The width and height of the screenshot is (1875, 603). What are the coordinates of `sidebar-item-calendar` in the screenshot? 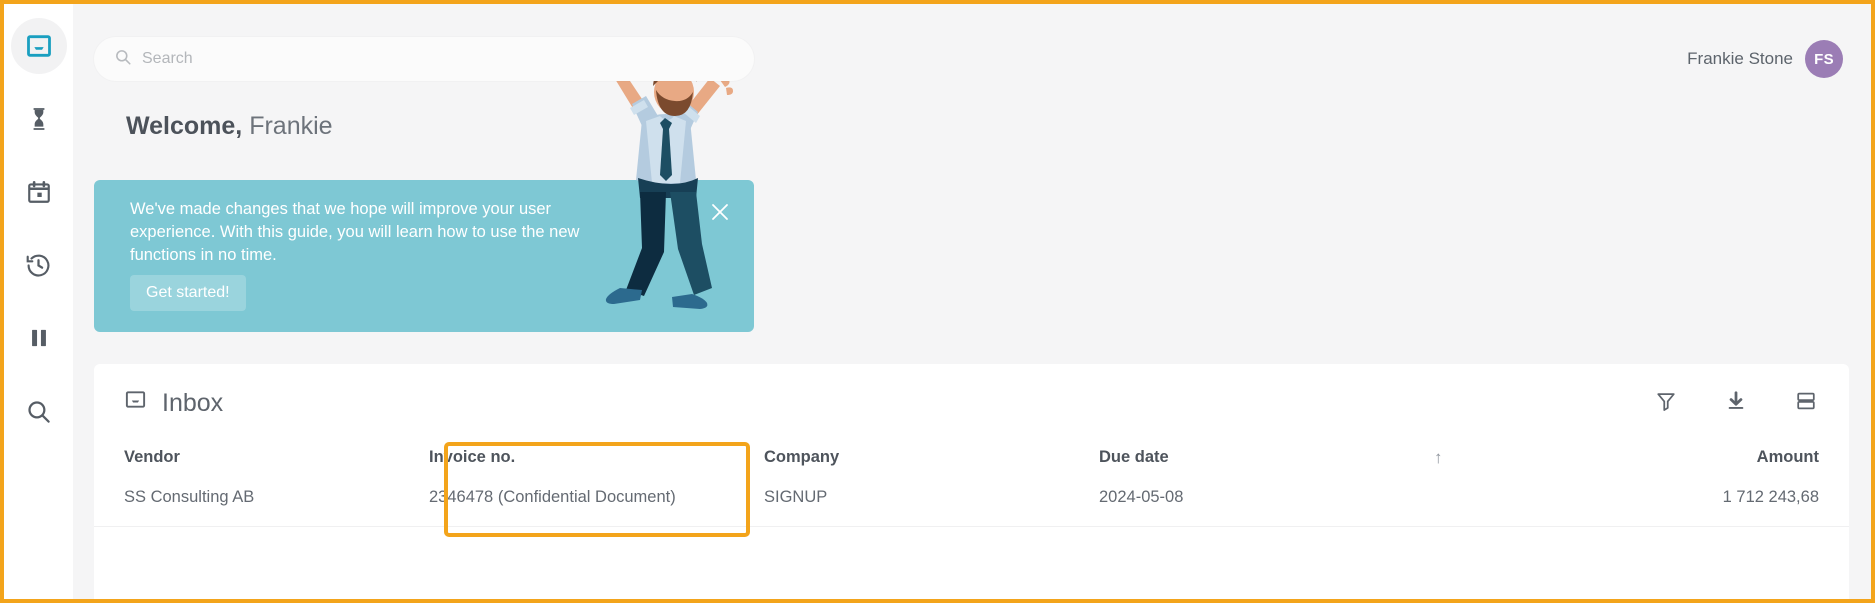 It's located at (39, 192).